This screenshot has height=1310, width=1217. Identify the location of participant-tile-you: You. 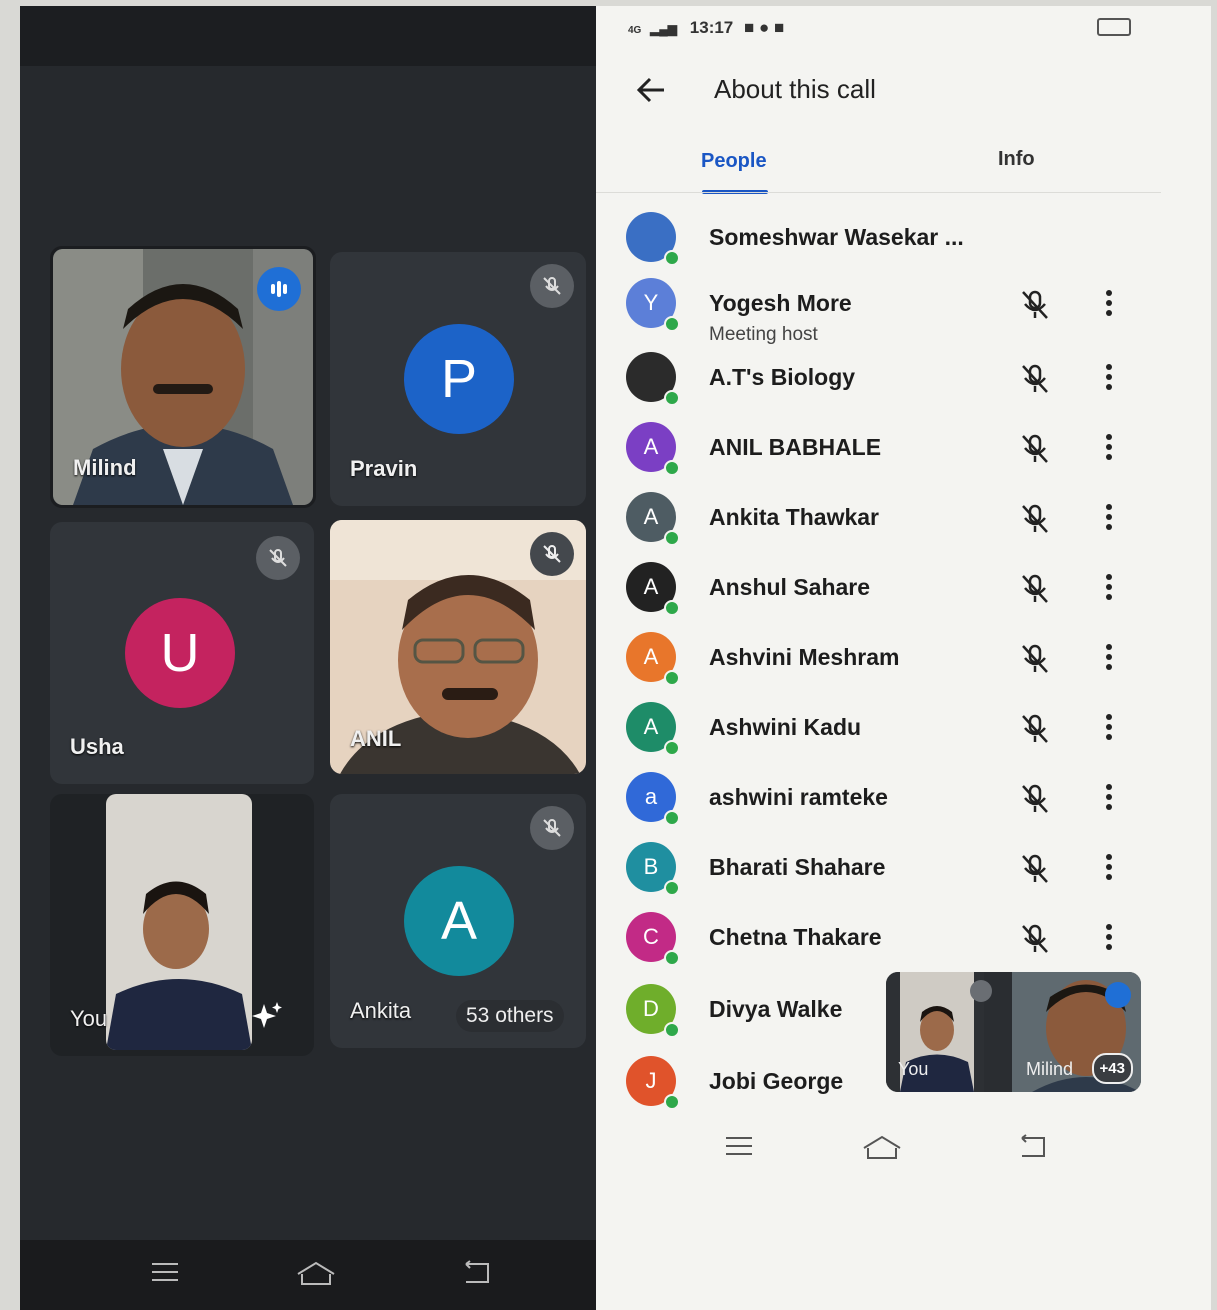
(182, 925).